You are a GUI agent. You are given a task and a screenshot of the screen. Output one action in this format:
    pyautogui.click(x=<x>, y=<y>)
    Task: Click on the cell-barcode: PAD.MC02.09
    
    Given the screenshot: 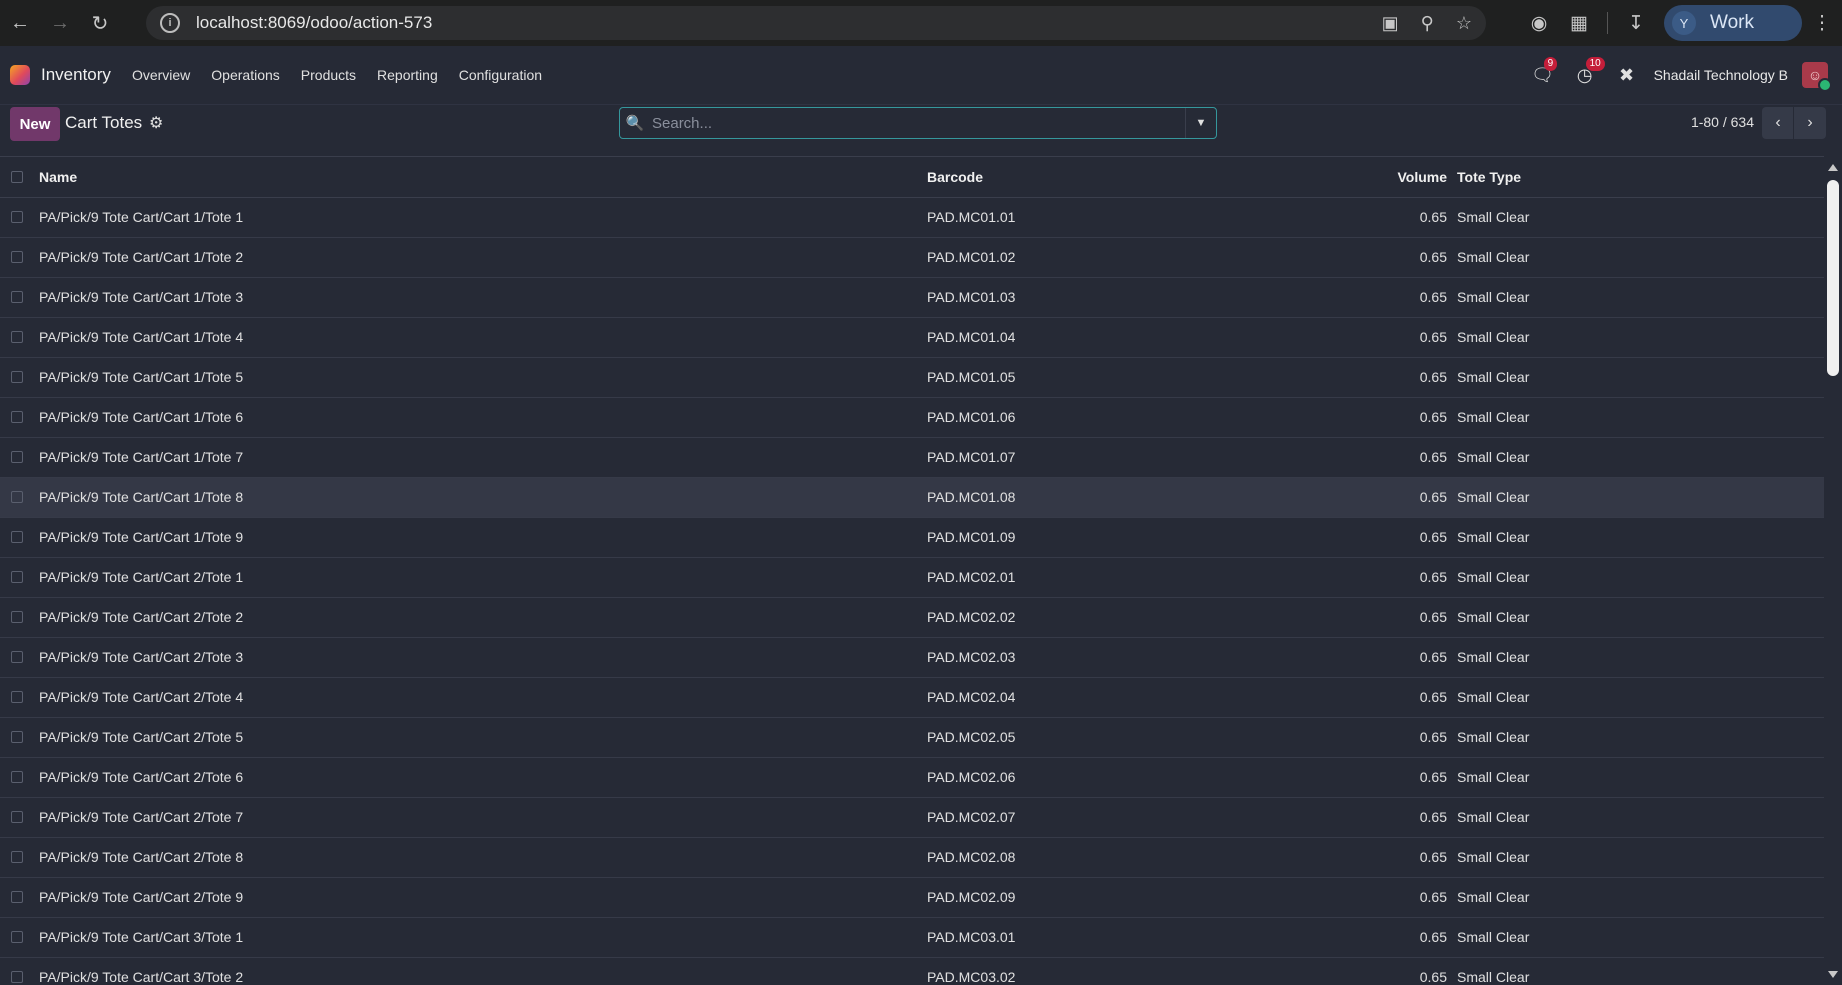 What is the action you would take?
    pyautogui.click(x=1131, y=897)
    